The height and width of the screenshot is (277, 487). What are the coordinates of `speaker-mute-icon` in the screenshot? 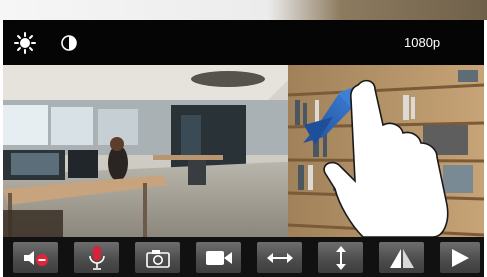 It's located at (36, 258).